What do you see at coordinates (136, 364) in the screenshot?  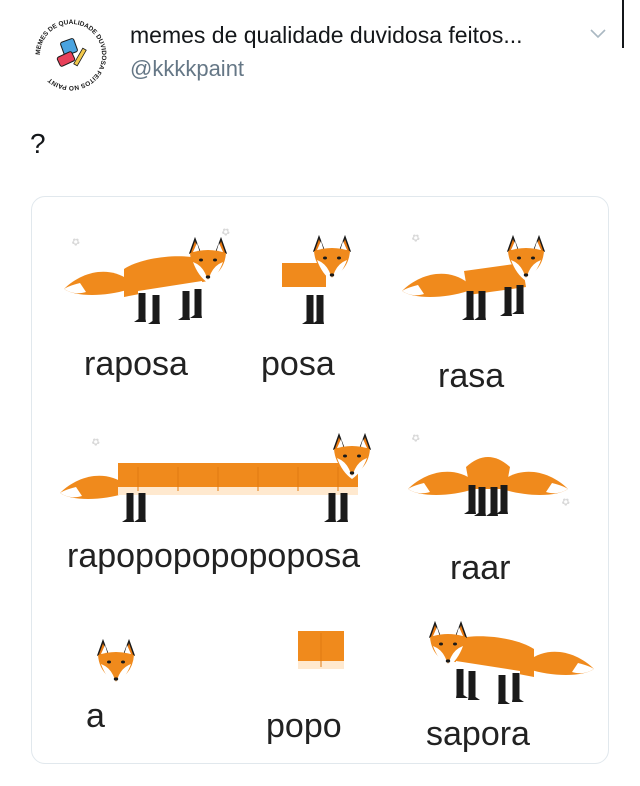 I see `label-raposa: raposa` at bounding box center [136, 364].